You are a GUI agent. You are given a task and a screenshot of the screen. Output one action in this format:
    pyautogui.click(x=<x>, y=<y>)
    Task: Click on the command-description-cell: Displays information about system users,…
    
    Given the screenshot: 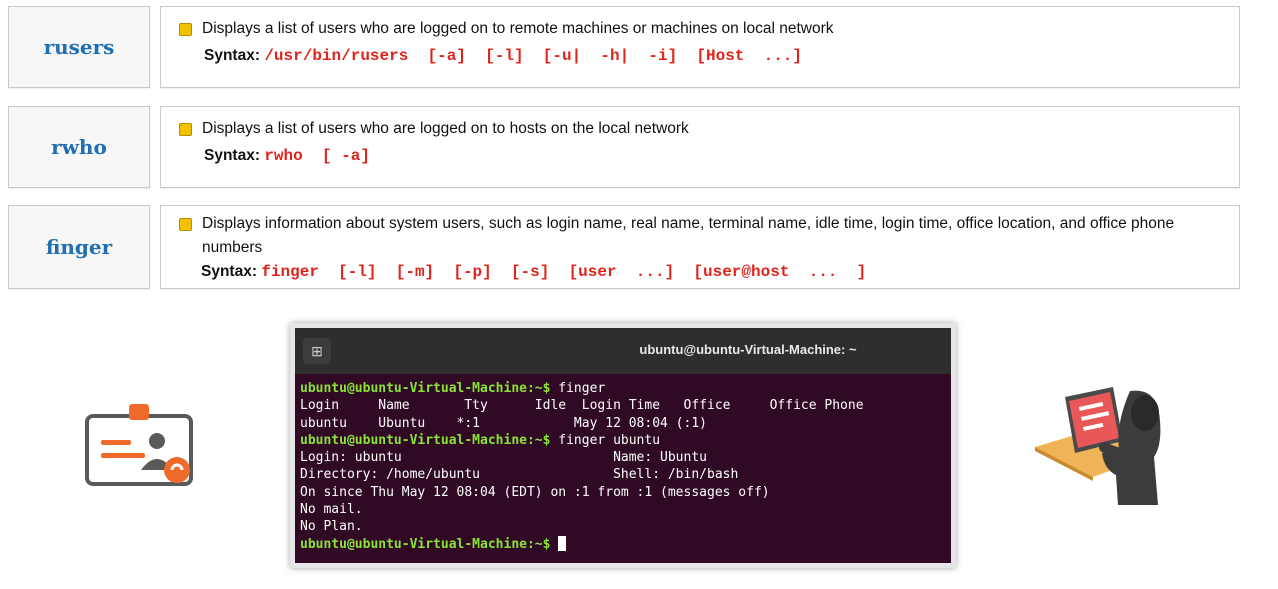 What is the action you would take?
    pyautogui.click(x=700, y=247)
    